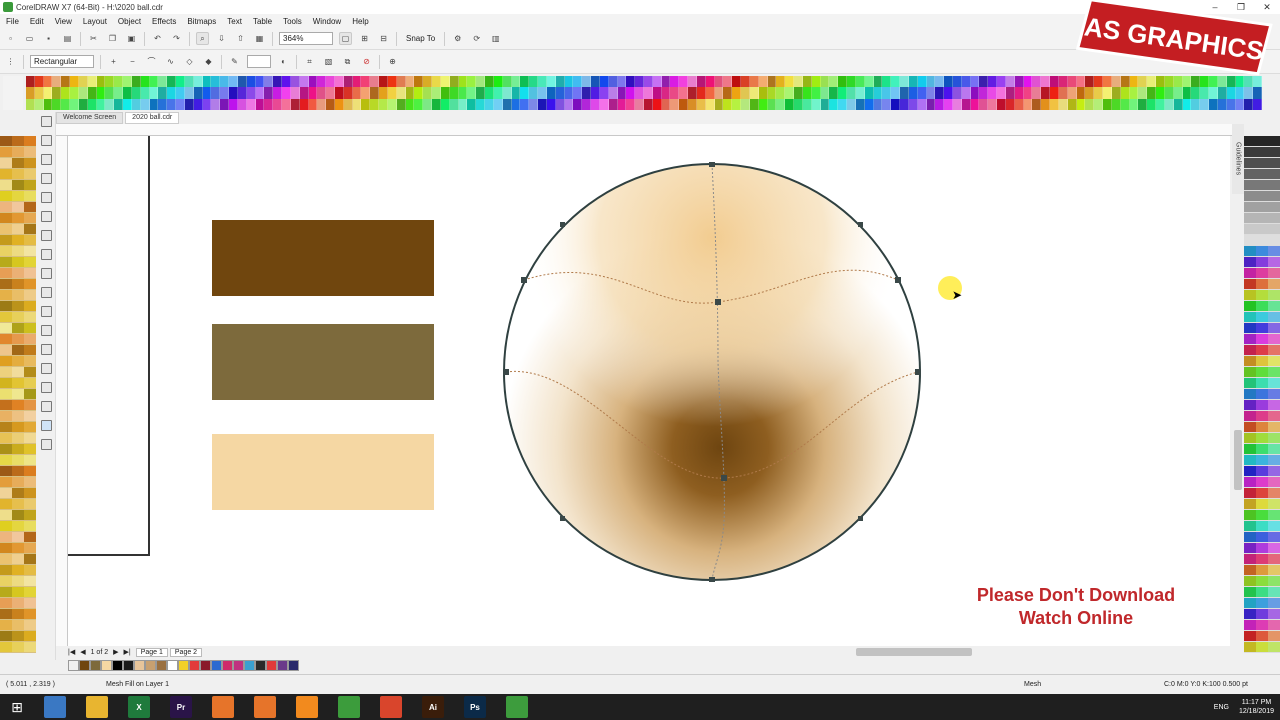 Image resolution: width=1280 pixels, height=720 pixels. Describe the element at coordinates (71, 652) in the screenshot. I see `first-page-icon: |◀` at that location.